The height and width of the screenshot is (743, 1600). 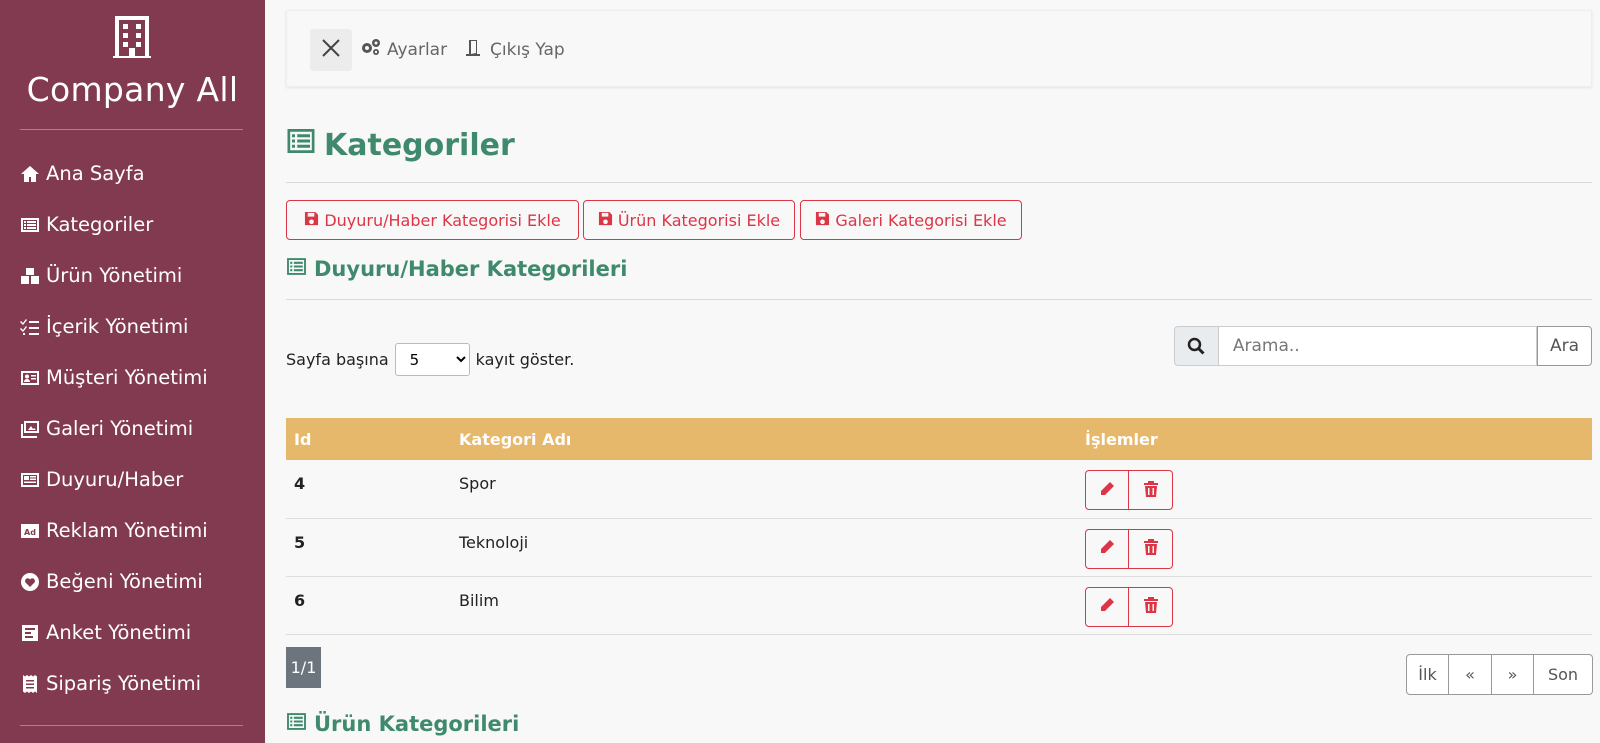 I want to click on cell-name: Teknoloji, so click(x=494, y=542).